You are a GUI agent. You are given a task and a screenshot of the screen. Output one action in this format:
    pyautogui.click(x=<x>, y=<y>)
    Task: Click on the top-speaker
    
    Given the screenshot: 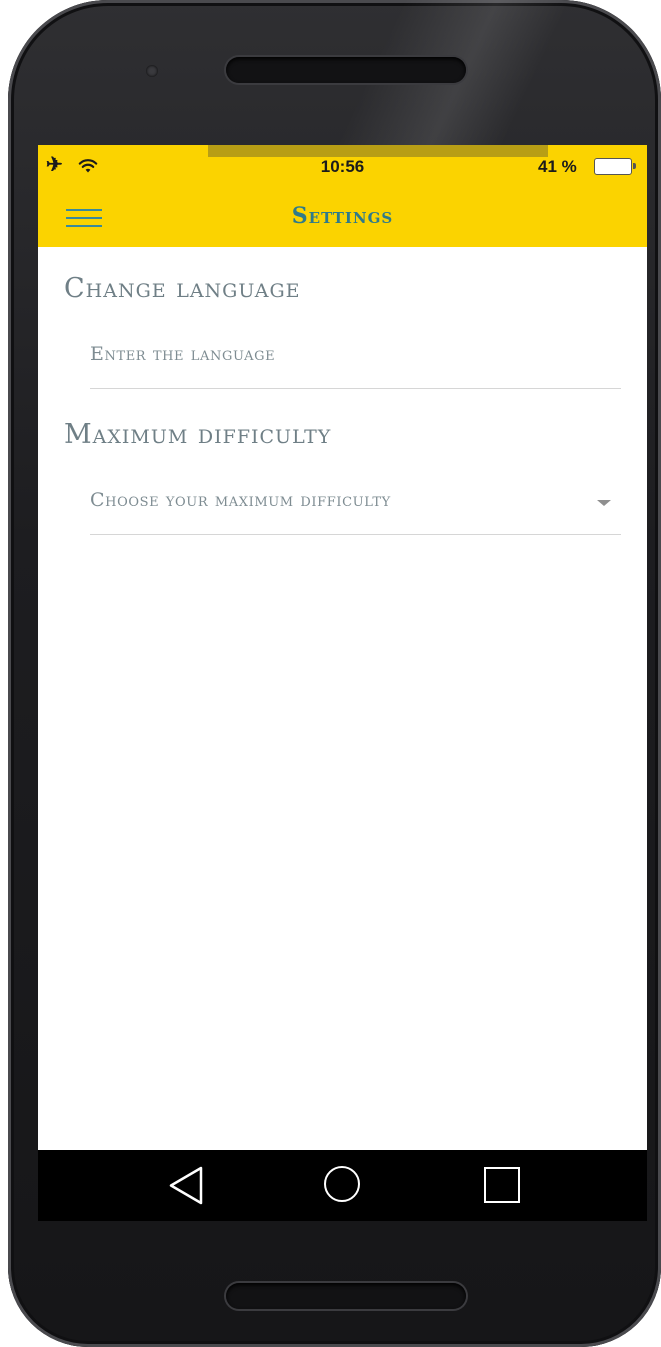 What is the action you would take?
    pyautogui.click(x=346, y=70)
    